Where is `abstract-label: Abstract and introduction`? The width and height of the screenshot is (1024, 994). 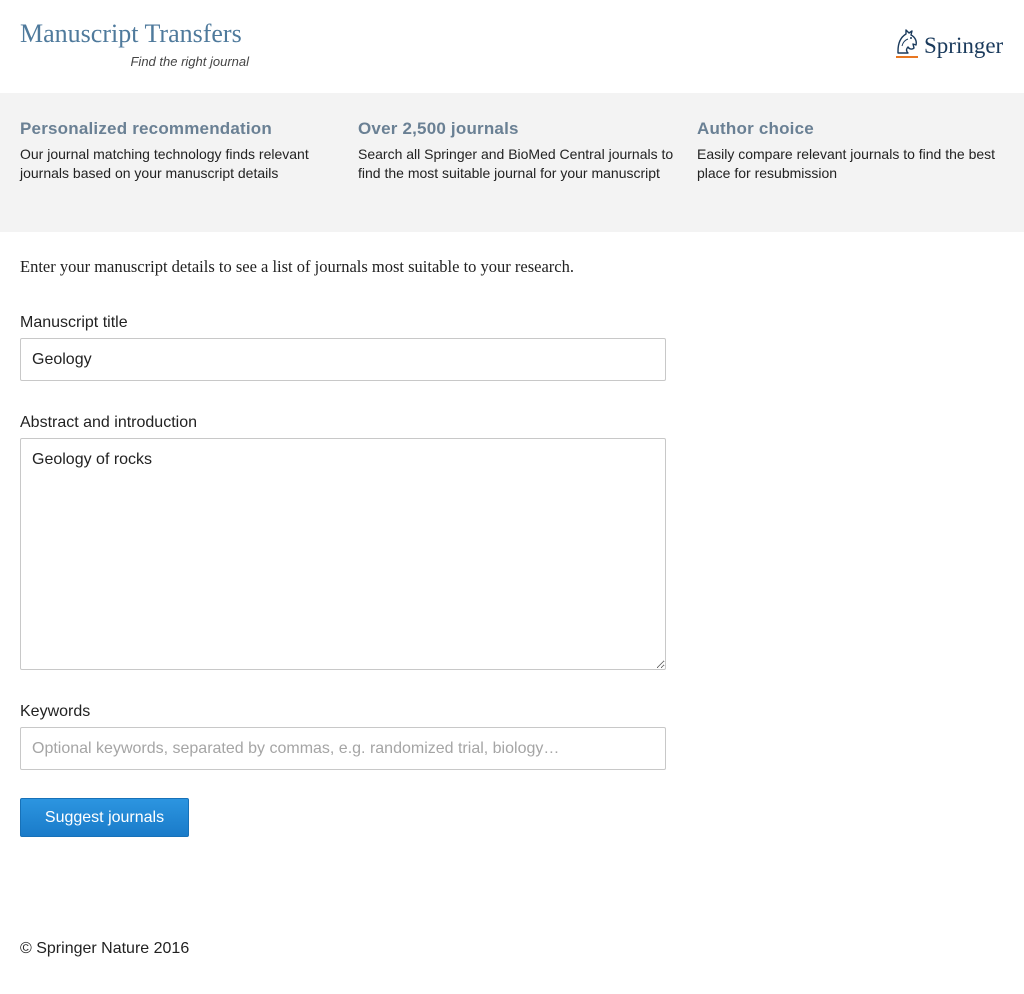 abstract-label: Abstract and introduction is located at coordinates (108, 422).